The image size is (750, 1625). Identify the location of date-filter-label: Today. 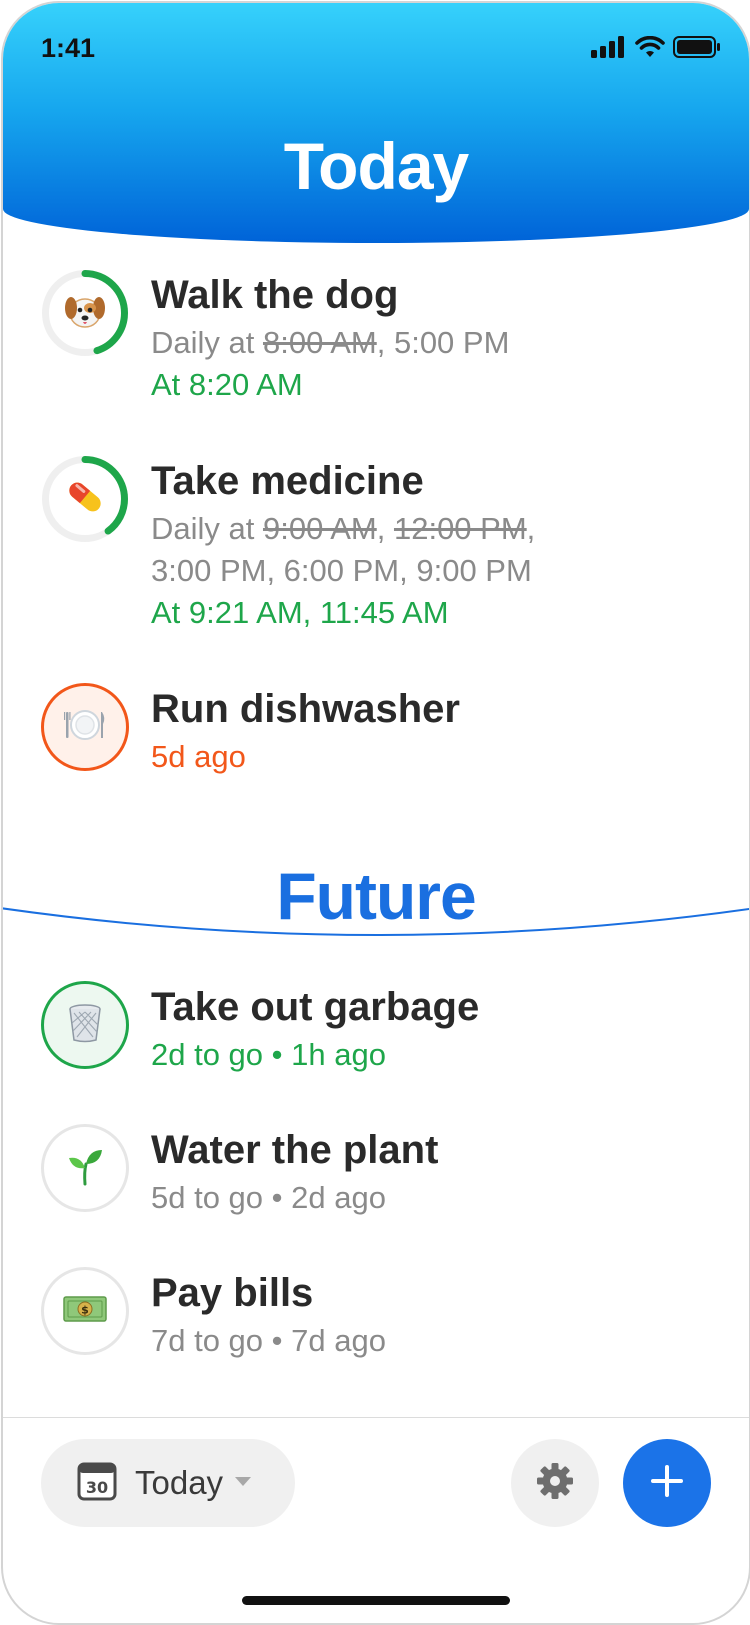
(179, 1482).